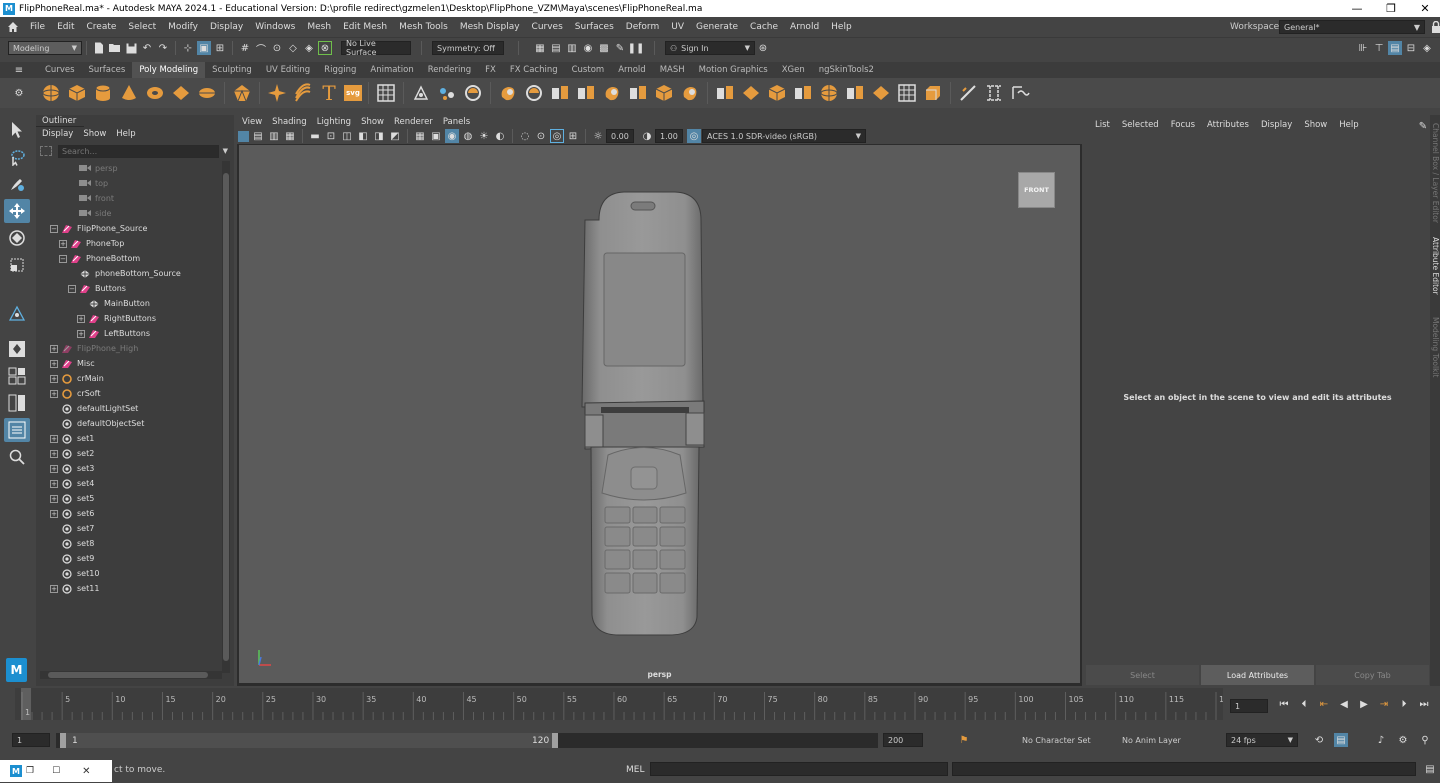 The width and height of the screenshot is (1440, 783). I want to click on shelf-tab-custom: Custom, so click(588, 70).